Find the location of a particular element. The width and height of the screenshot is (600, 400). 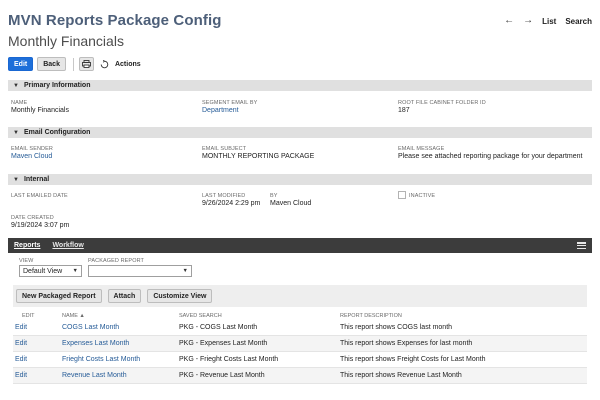

view-select: Default View ▼ is located at coordinates (50, 271).